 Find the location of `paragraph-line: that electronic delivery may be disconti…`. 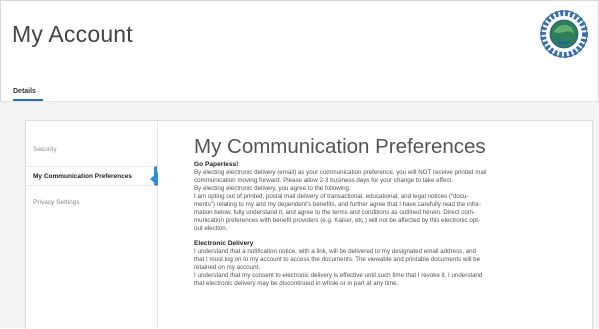

paragraph-line: that electronic delivery may be disconti… is located at coordinates (296, 283).